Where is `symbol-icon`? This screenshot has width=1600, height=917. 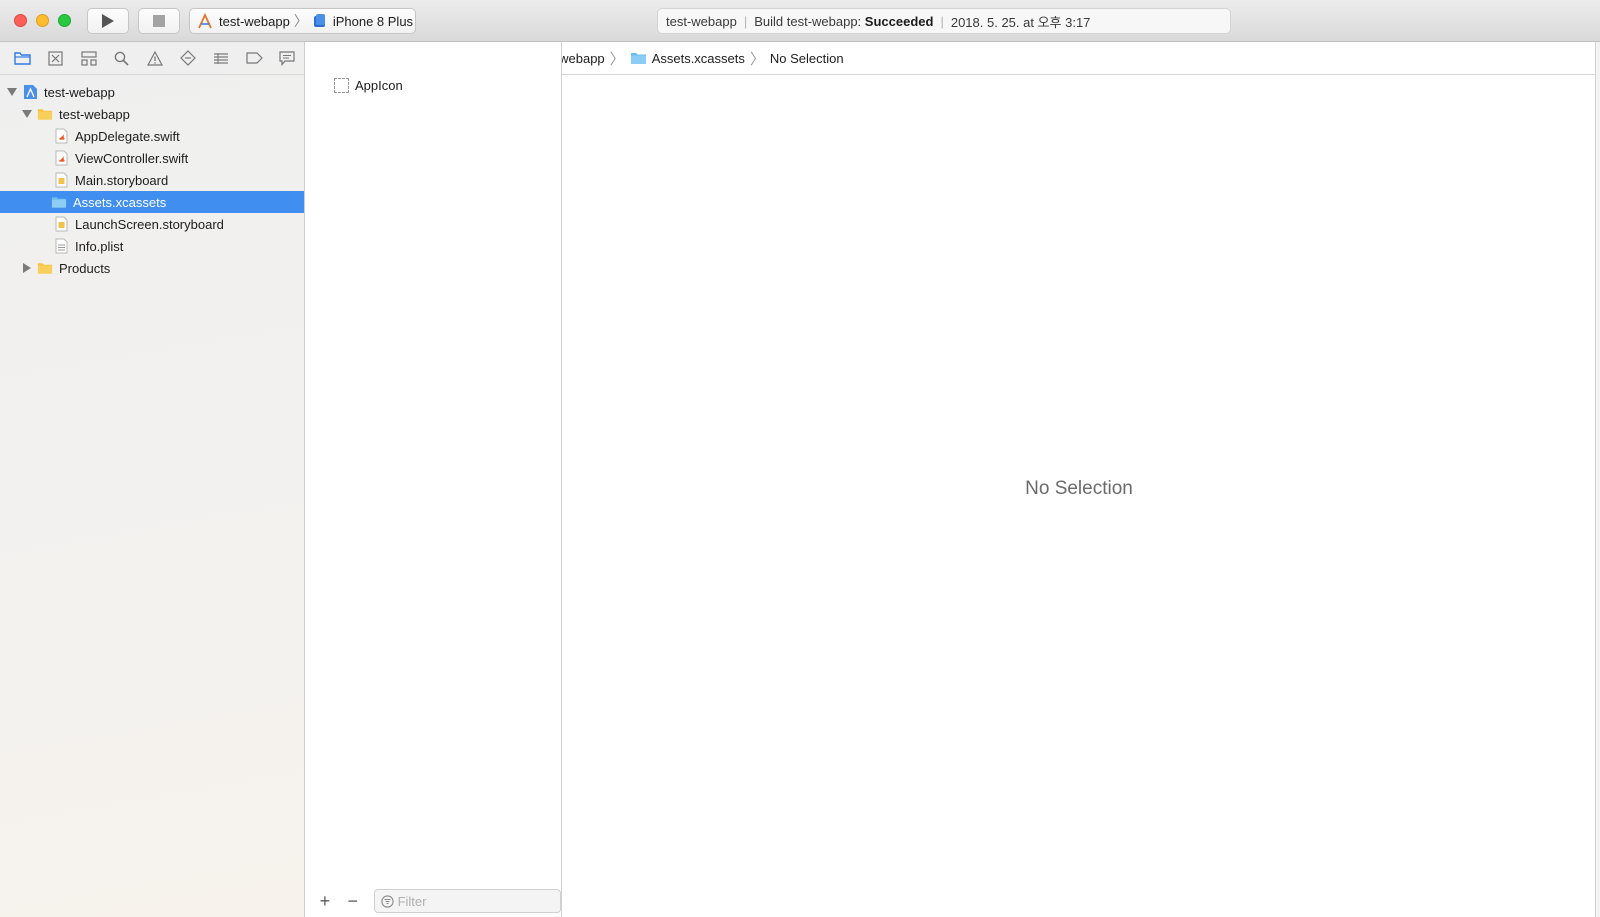
symbol-icon is located at coordinates (89, 58).